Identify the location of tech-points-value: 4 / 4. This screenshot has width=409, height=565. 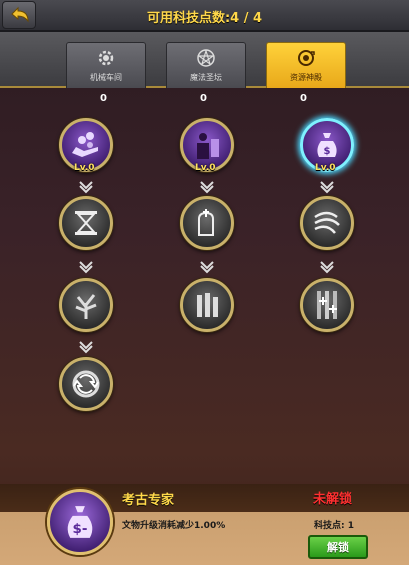
(246, 18).